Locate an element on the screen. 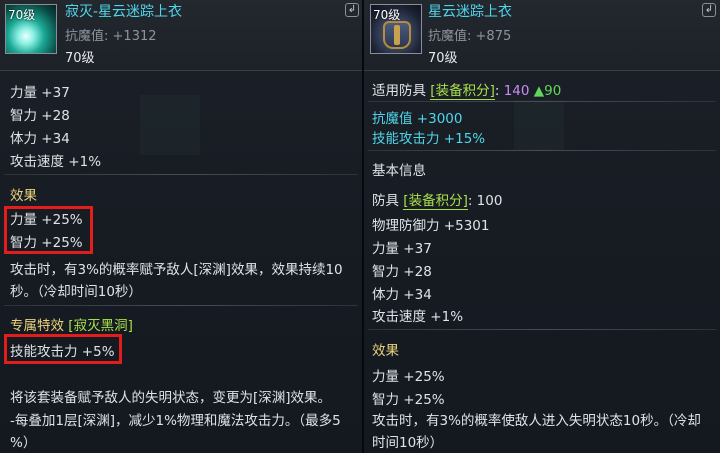 This screenshot has width=720, height=453. effect-description-line: 攻击时，有3%的概率使敌人进入失明状态10秒。（冷却 is located at coordinates (536, 421).